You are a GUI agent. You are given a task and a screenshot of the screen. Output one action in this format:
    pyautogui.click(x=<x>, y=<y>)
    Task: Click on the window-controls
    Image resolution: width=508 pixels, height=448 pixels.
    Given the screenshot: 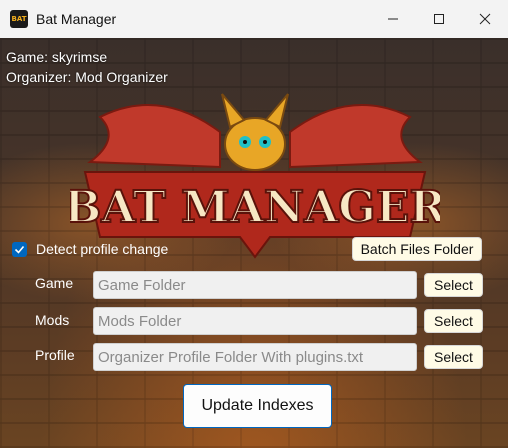 What is the action you would take?
    pyautogui.click(x=439, y=19)
    